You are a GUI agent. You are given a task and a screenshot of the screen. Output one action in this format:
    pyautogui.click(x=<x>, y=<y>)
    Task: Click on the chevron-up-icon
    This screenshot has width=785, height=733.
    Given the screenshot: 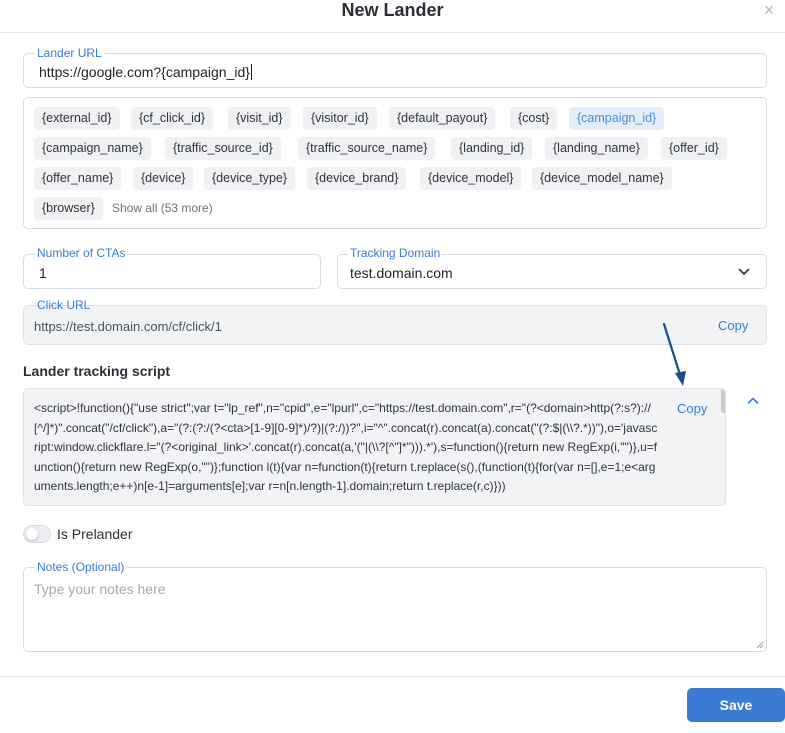 What is the action you would take?
    pyautogui.click(x=753, y=401)
    